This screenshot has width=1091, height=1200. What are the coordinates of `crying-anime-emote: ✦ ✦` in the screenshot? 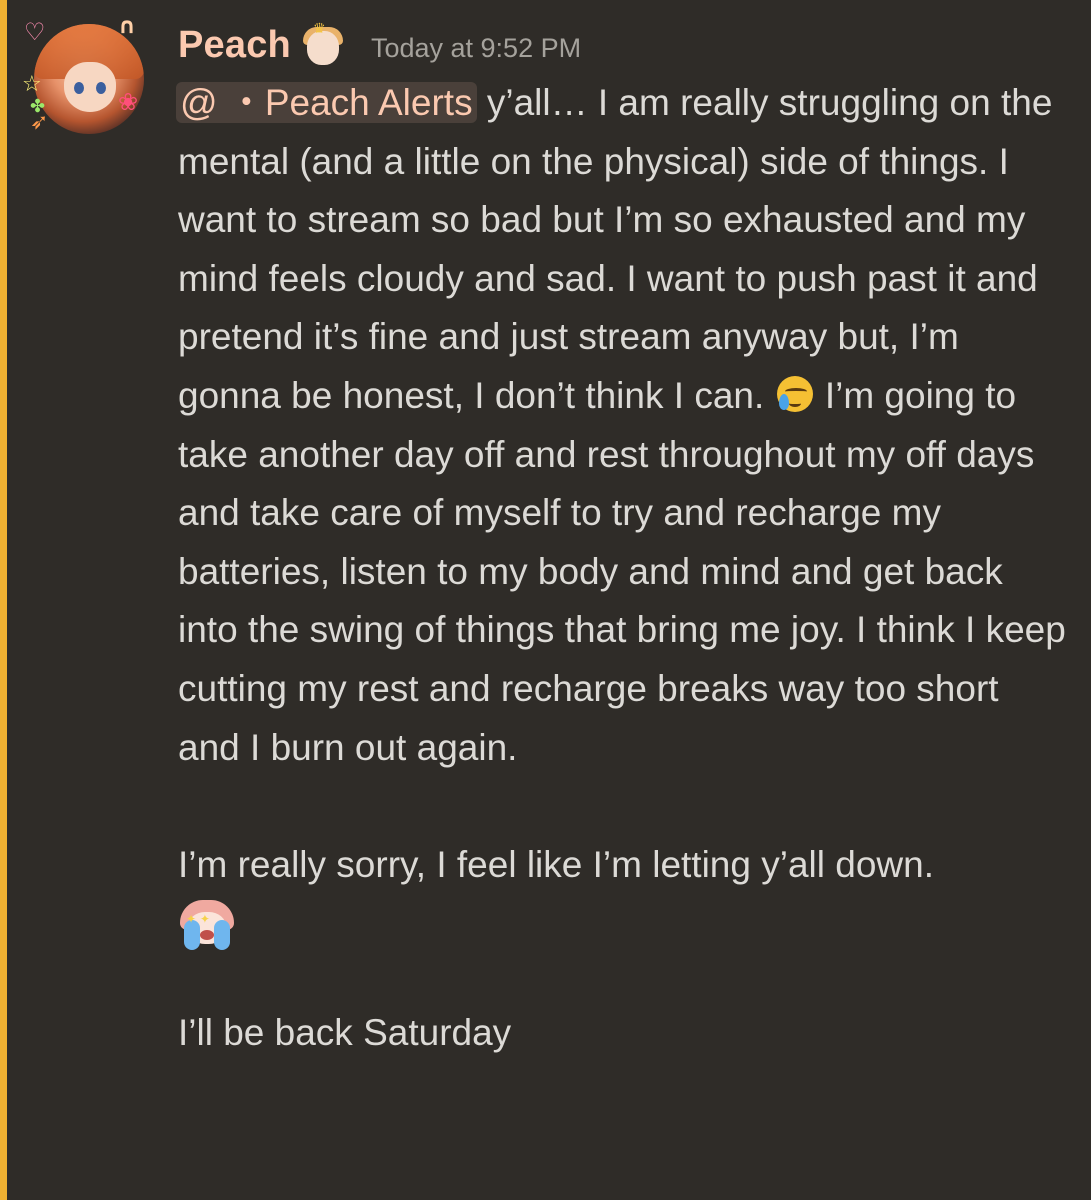 It's located at (207, 924).